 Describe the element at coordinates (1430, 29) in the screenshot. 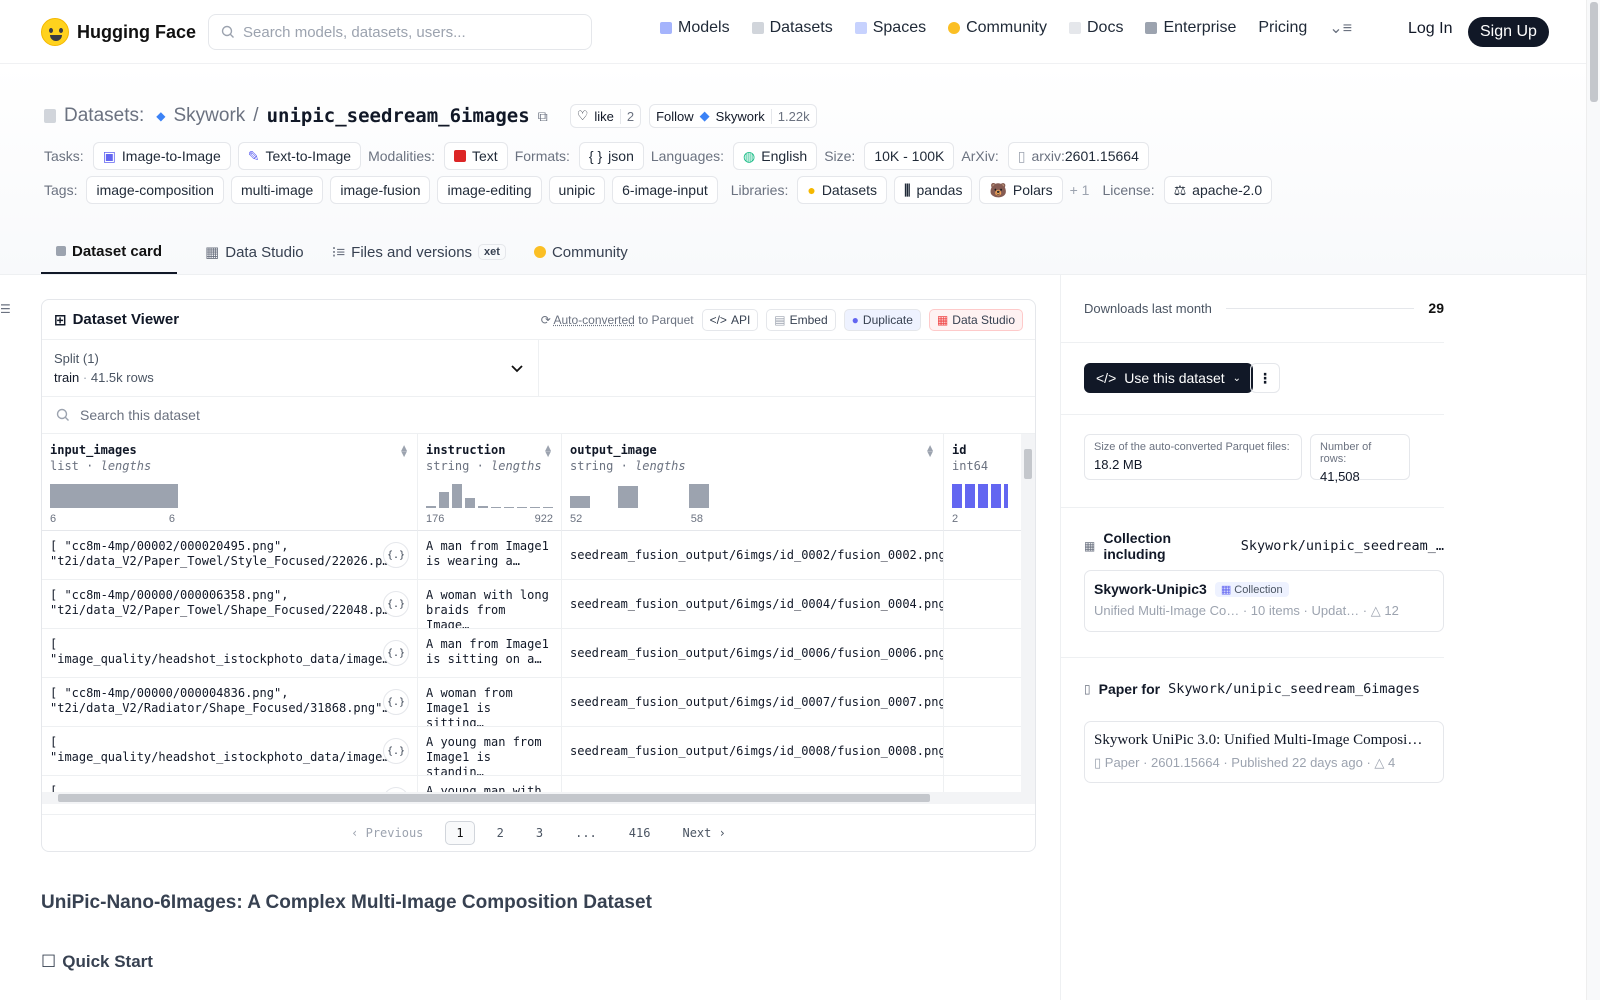

I see `login-link: Log In` at that location.